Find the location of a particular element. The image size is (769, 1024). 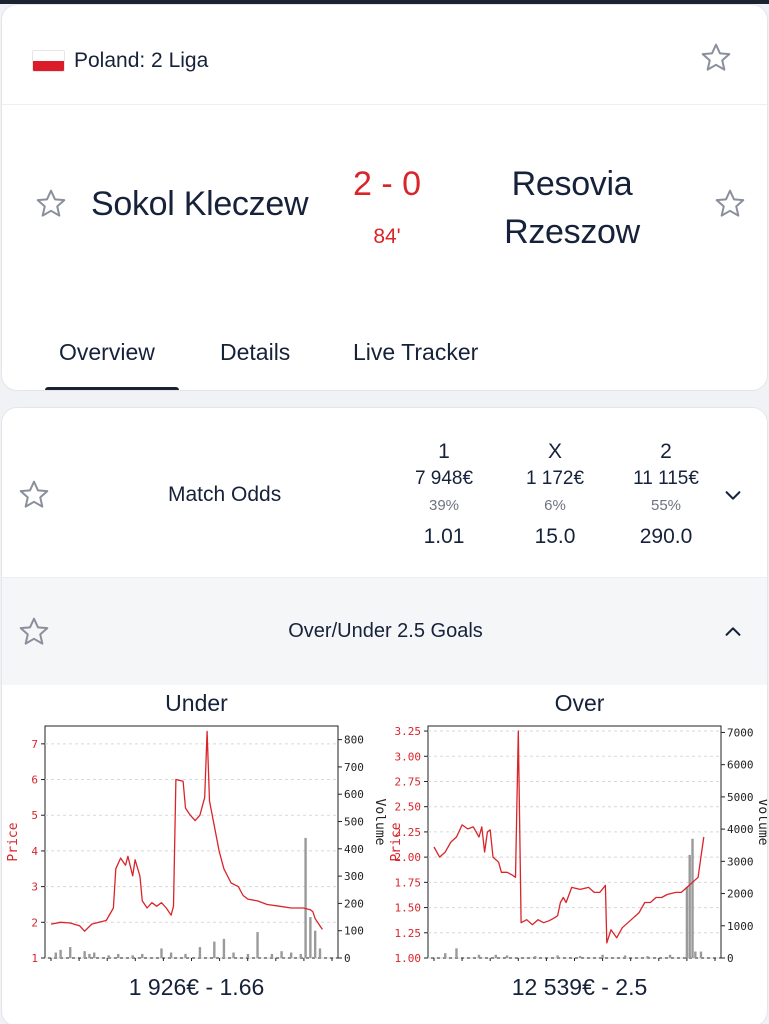

favorite-home-team-star-icon is located at coordinates (51, 204).